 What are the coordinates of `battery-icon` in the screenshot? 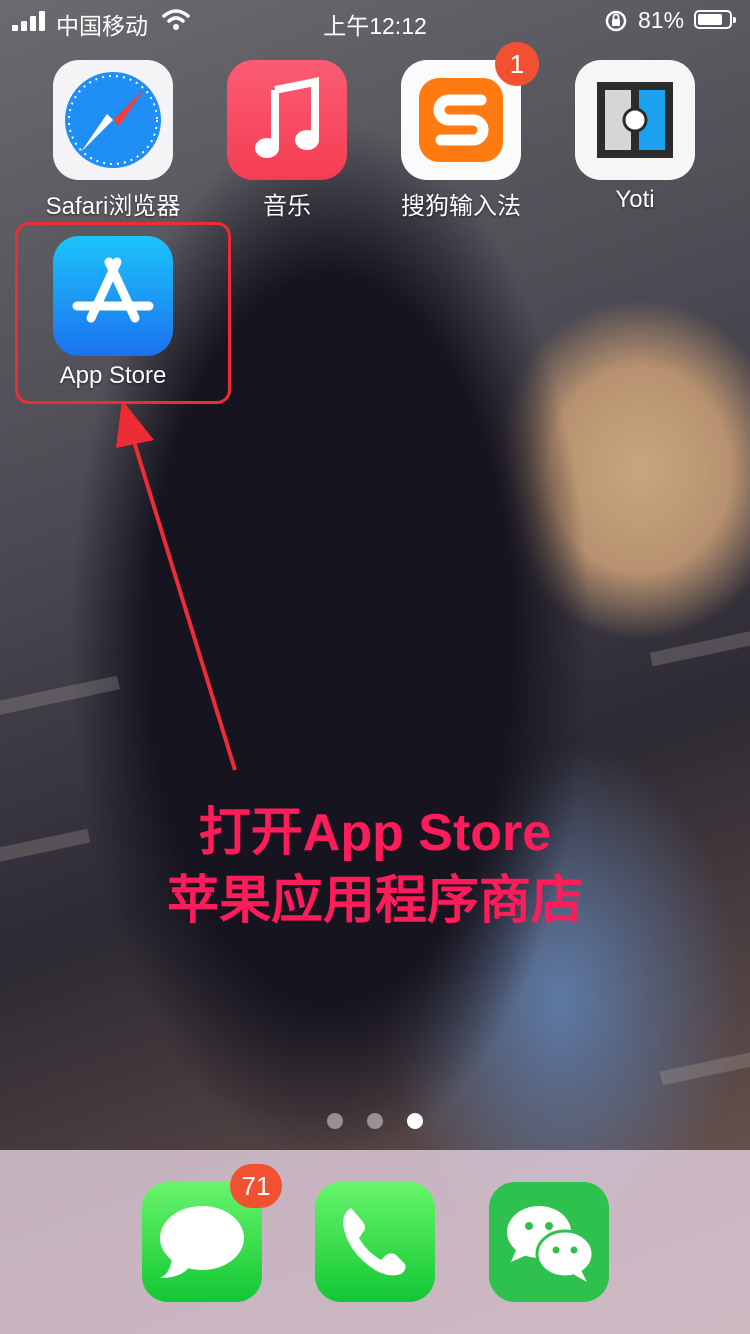 It's located at (715, 19).